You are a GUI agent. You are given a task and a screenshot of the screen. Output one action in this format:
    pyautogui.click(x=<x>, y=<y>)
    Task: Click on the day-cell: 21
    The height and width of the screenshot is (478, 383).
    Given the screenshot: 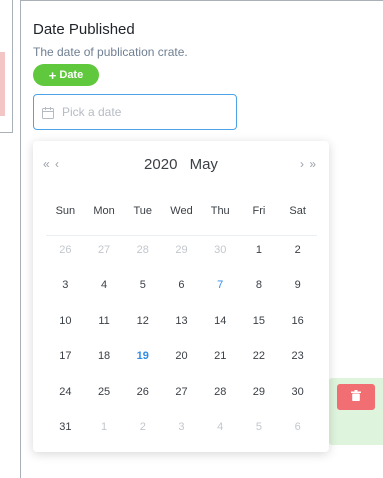 What is the action you would take?
    pyautogui.click(x=220, y=357)
    